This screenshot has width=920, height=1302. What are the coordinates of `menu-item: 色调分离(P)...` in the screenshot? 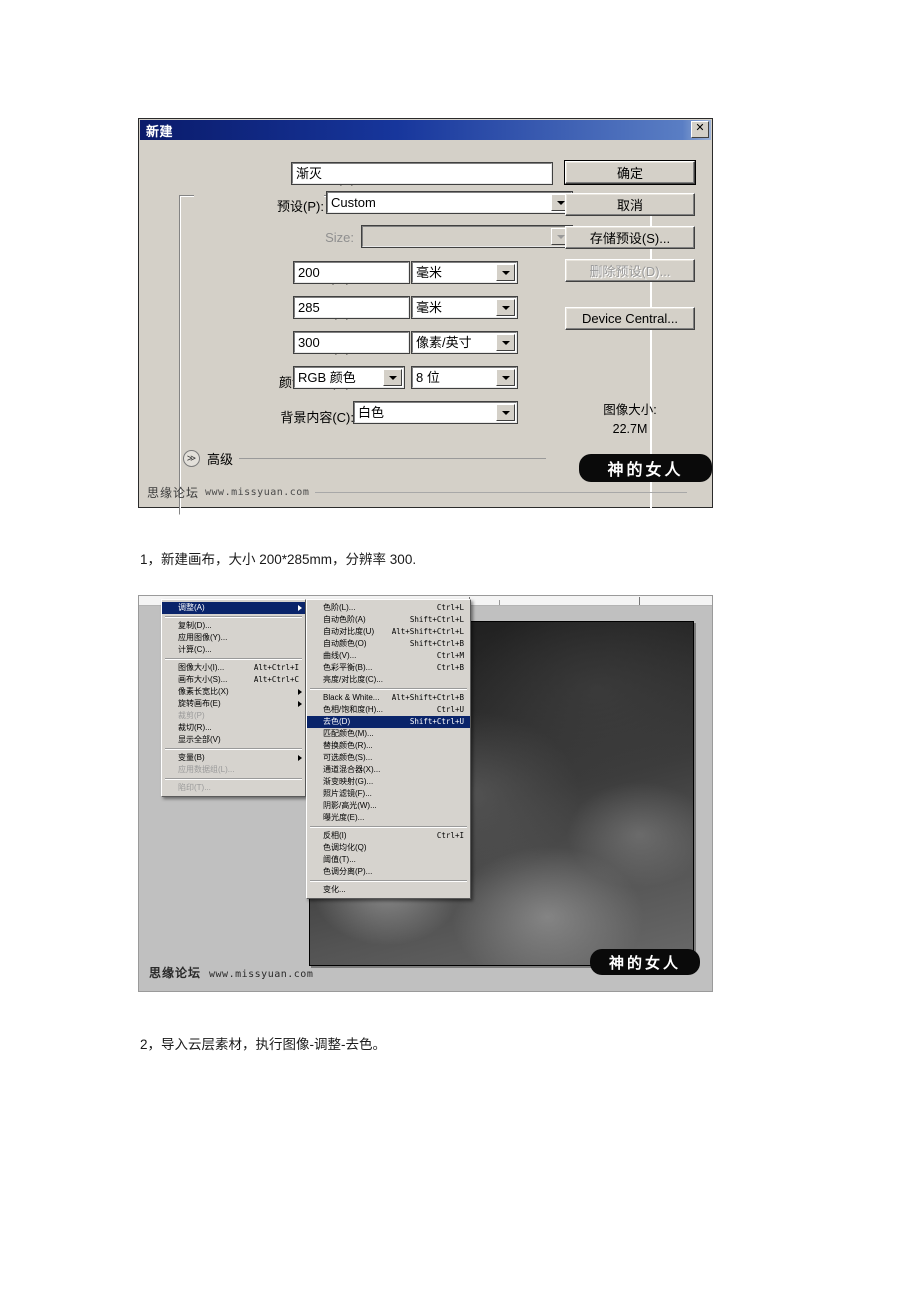 It's located at (388, 872).